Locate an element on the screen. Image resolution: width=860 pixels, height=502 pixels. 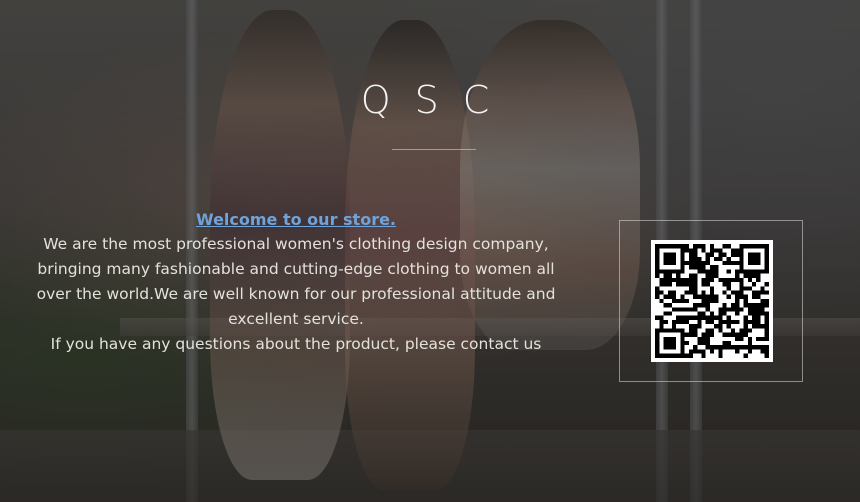
title-divider is located at coordinates (434, 149).